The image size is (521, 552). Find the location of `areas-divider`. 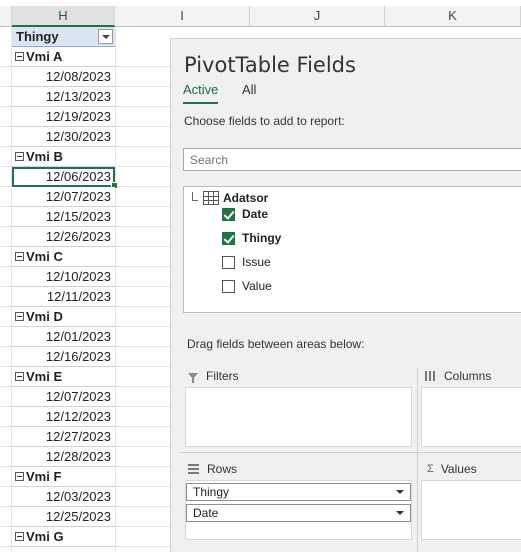

areas-divider is located at coordinates (417, 459).